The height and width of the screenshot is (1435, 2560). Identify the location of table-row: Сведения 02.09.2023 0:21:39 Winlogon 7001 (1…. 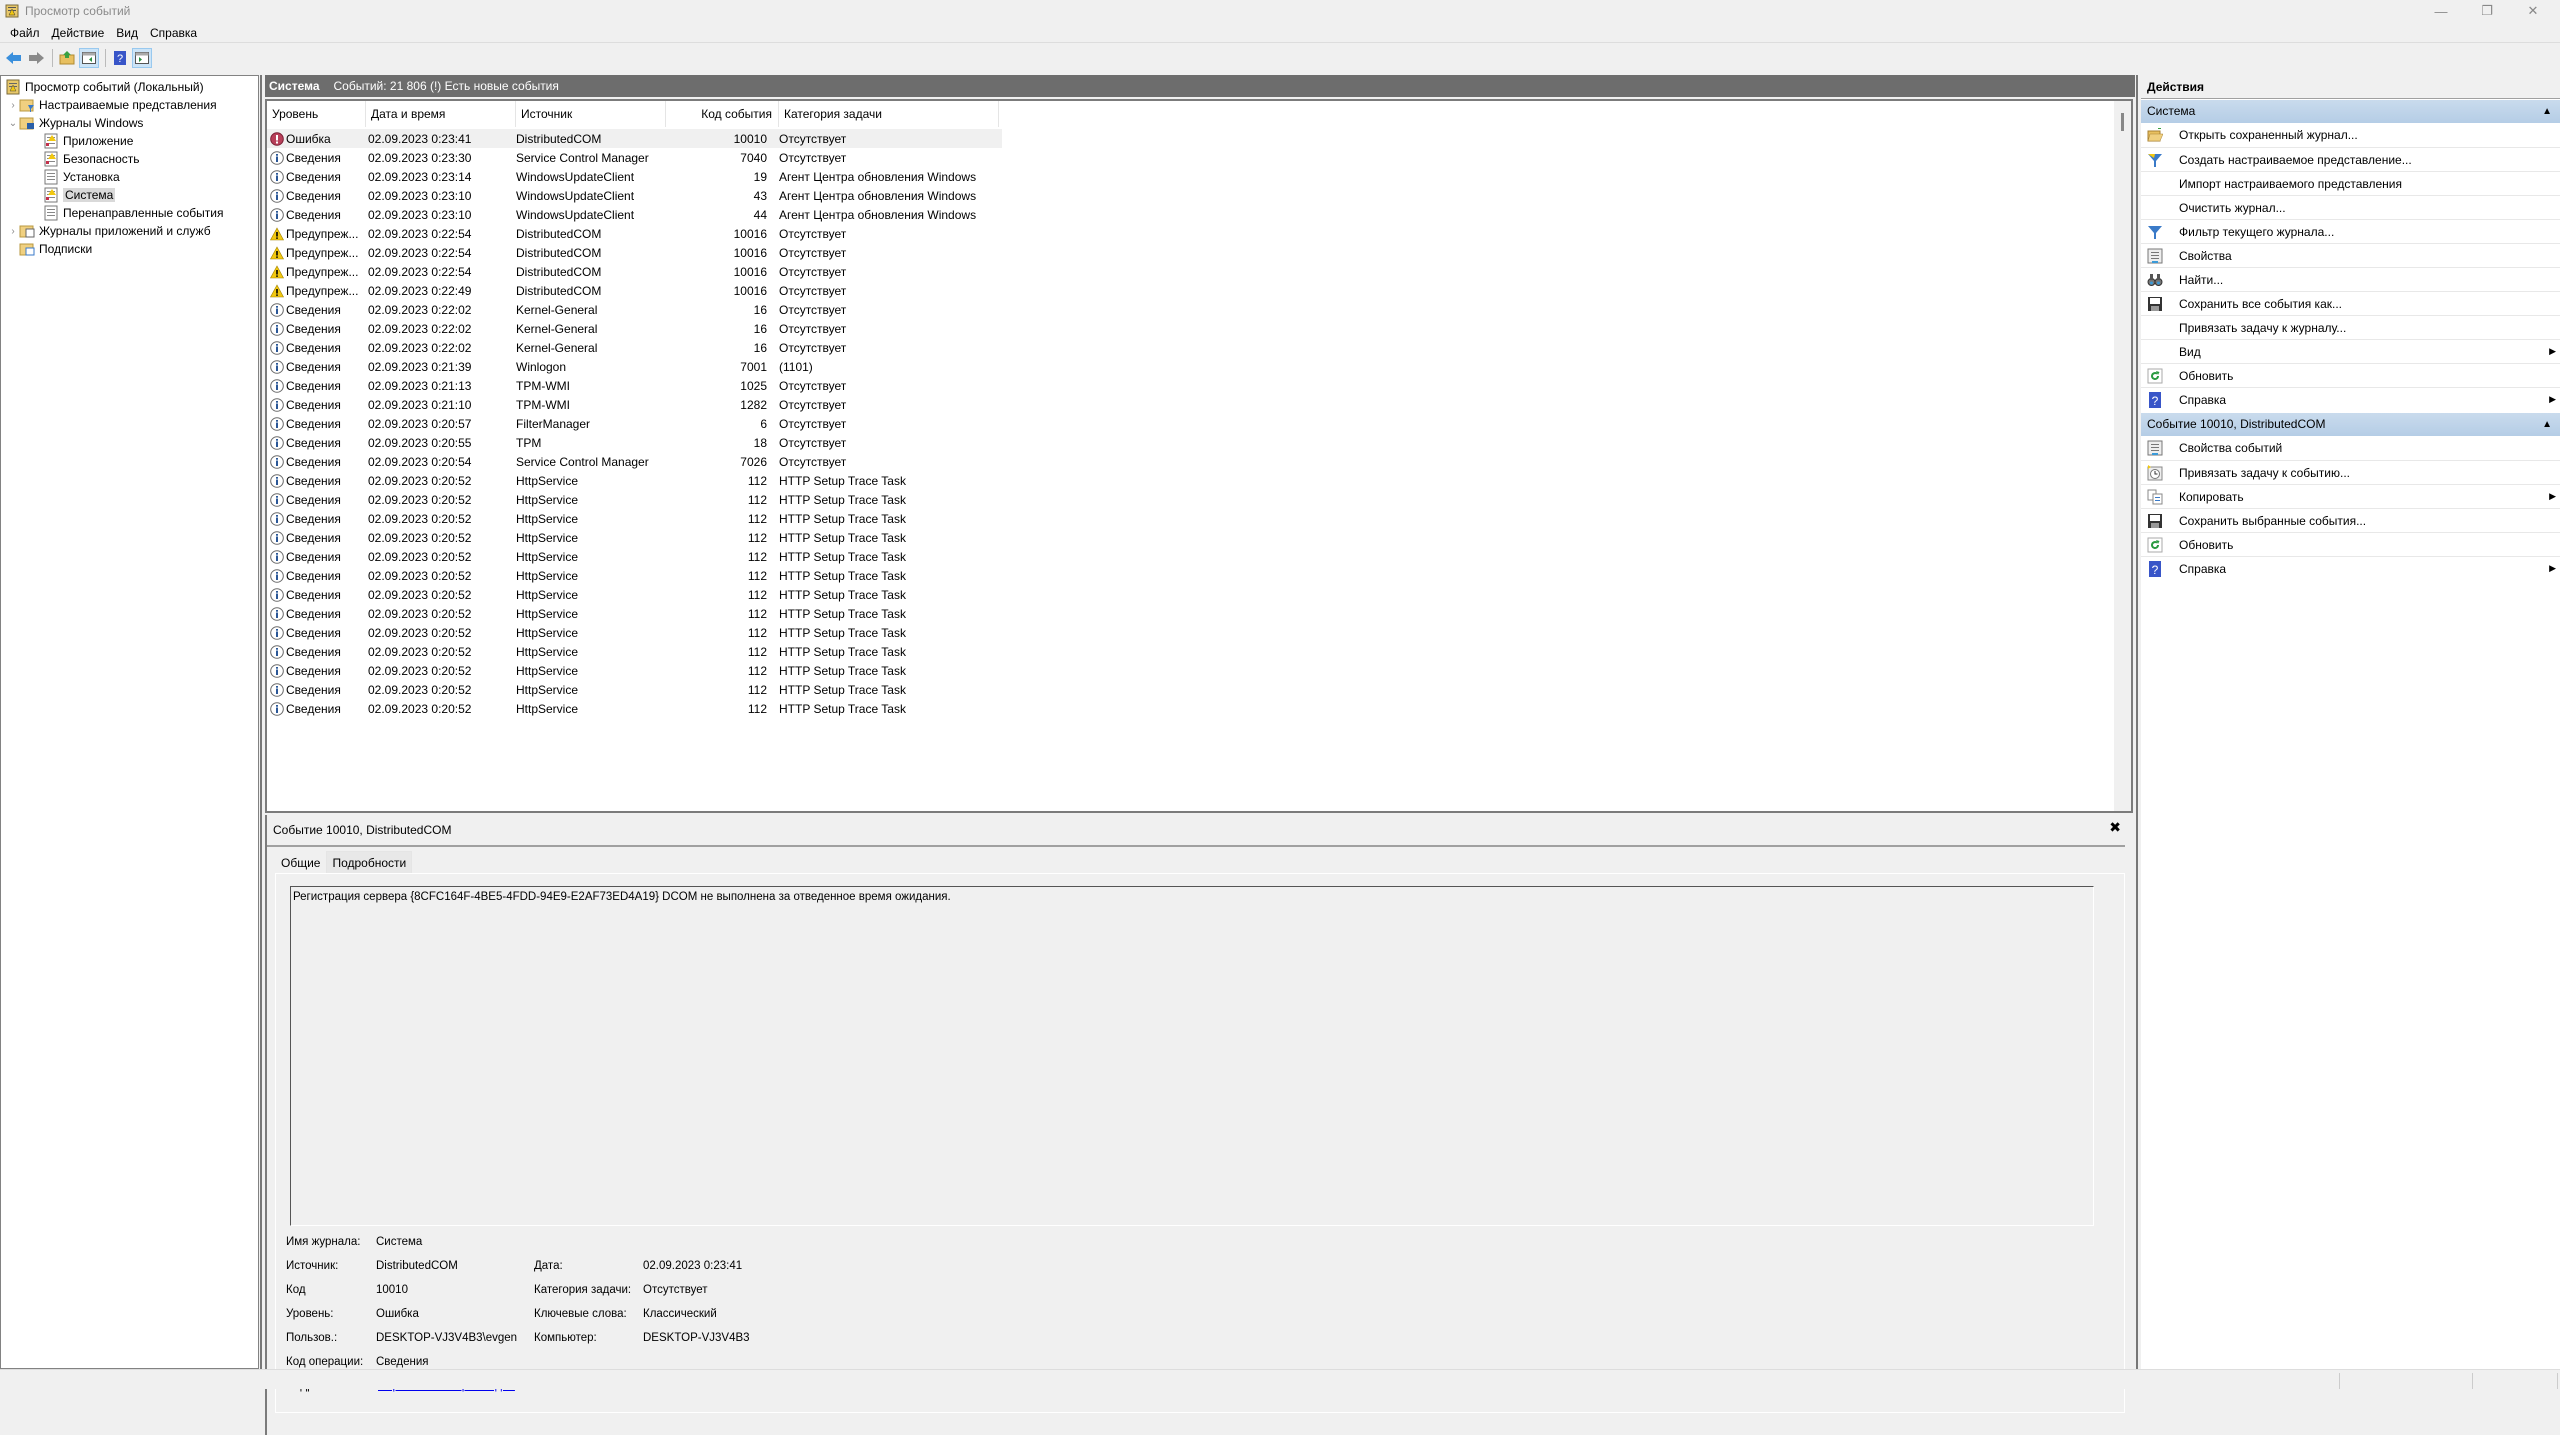
(634, 366).